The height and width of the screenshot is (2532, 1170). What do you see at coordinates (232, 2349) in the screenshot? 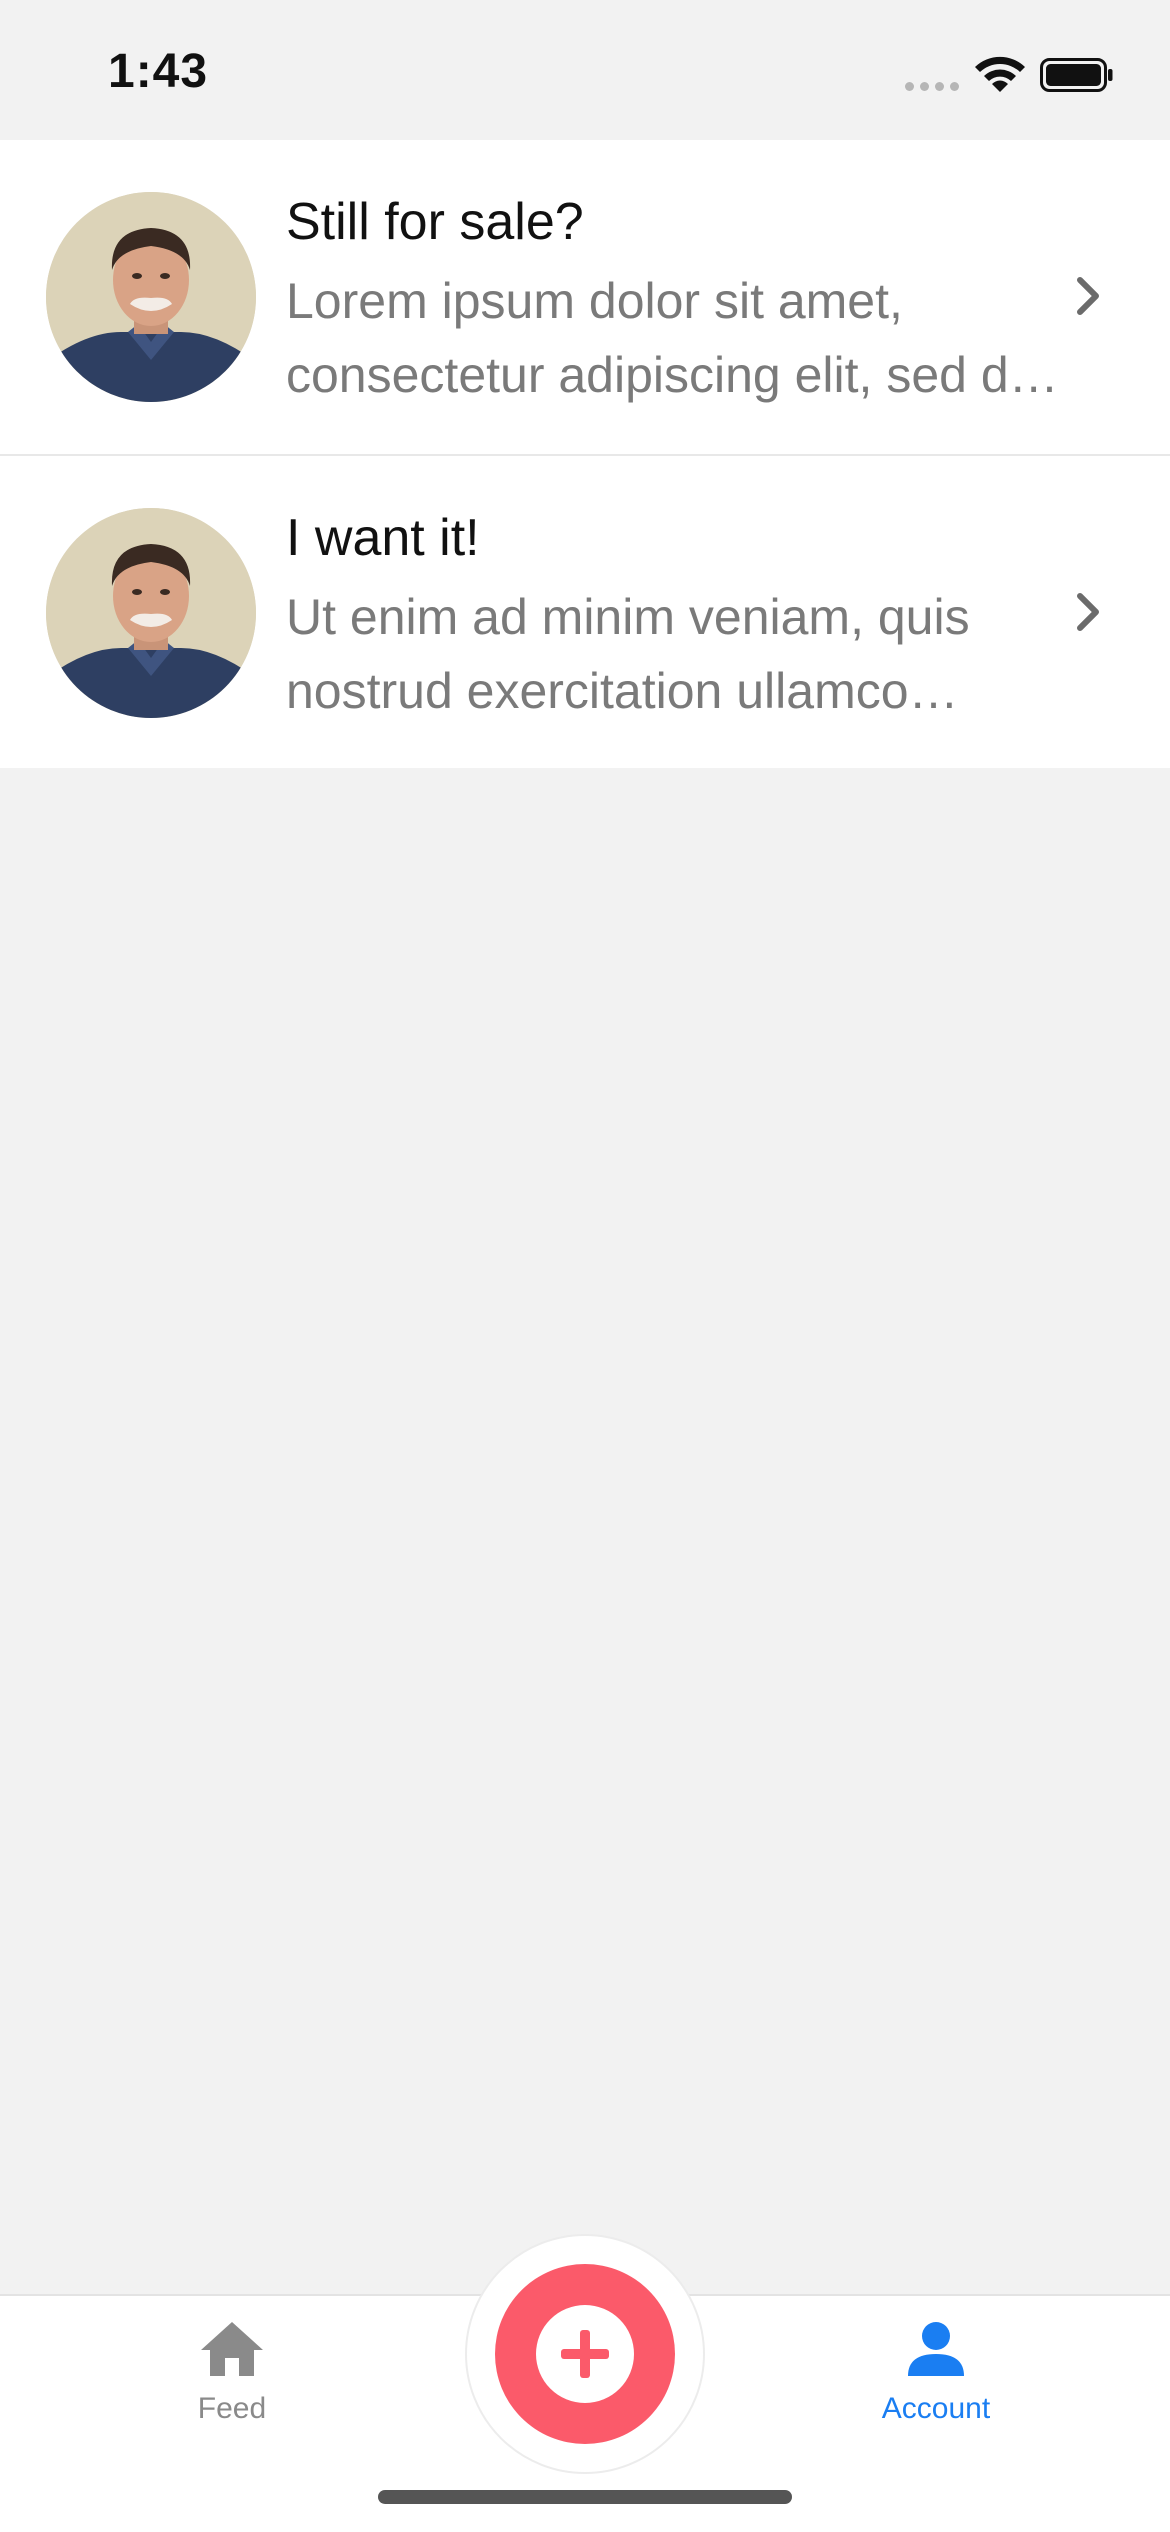
I see `home-icon` at bounding box center [232, 2349].